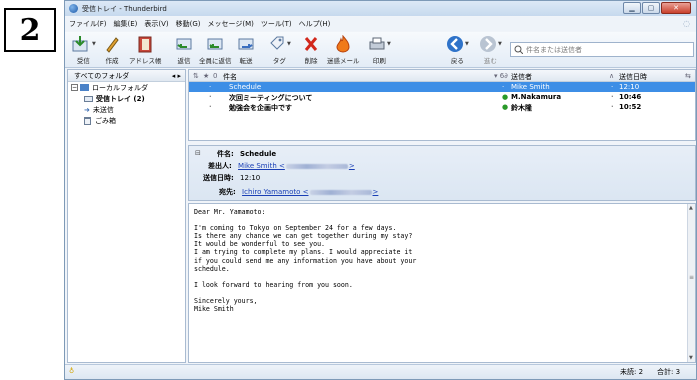  What do you see at coordinates (87, 120) in the screenshot?
I see `trash-icon` at bounding box center [87, 120].